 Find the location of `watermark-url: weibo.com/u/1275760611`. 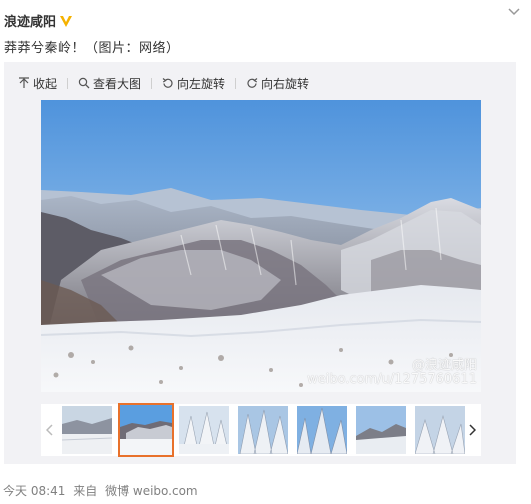

watermark-url: weibo.com/u/1275760611 is located at coordinates (392, 379).